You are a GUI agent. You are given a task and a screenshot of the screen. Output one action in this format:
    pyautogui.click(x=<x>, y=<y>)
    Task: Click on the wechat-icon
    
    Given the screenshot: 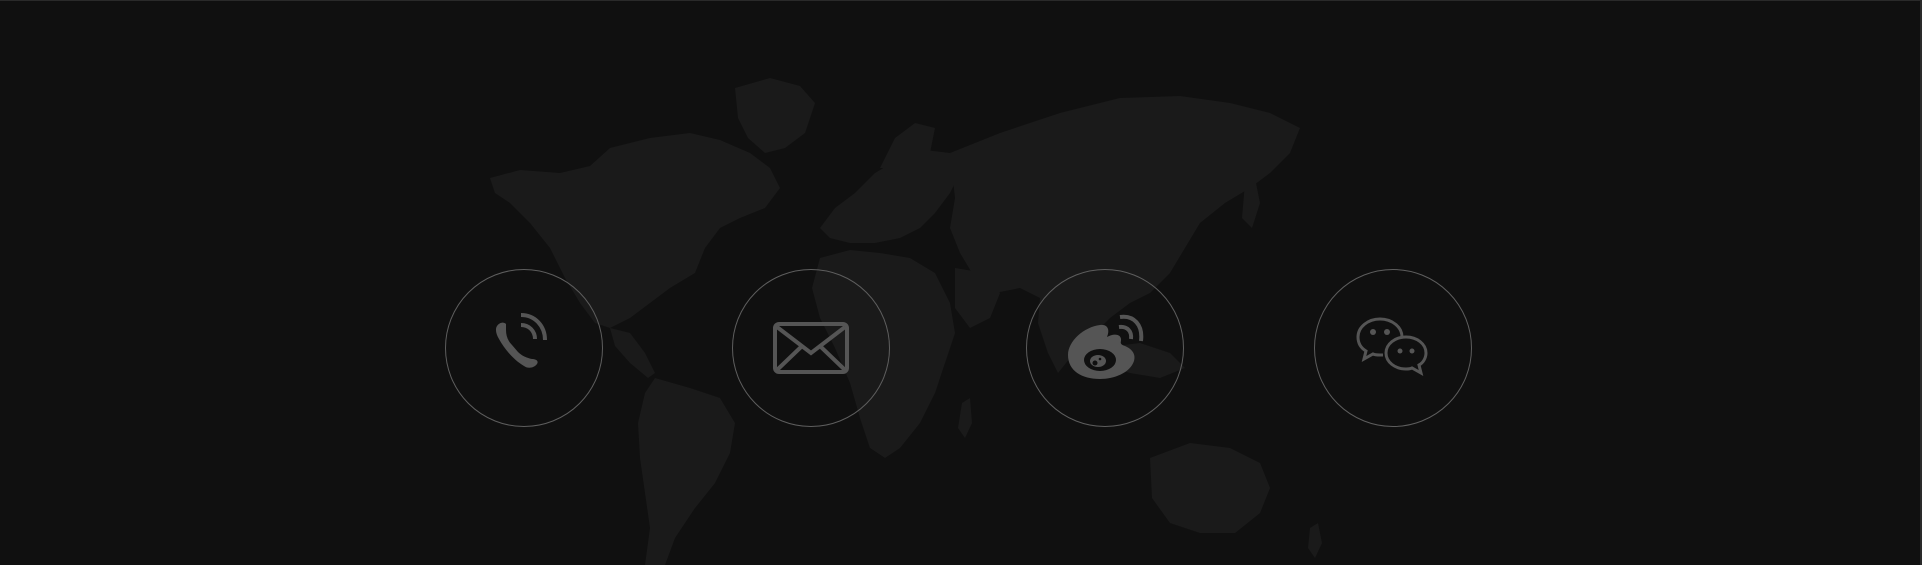 What is the action you would take?
    pyautogui.click(x=1392, y=346)
    